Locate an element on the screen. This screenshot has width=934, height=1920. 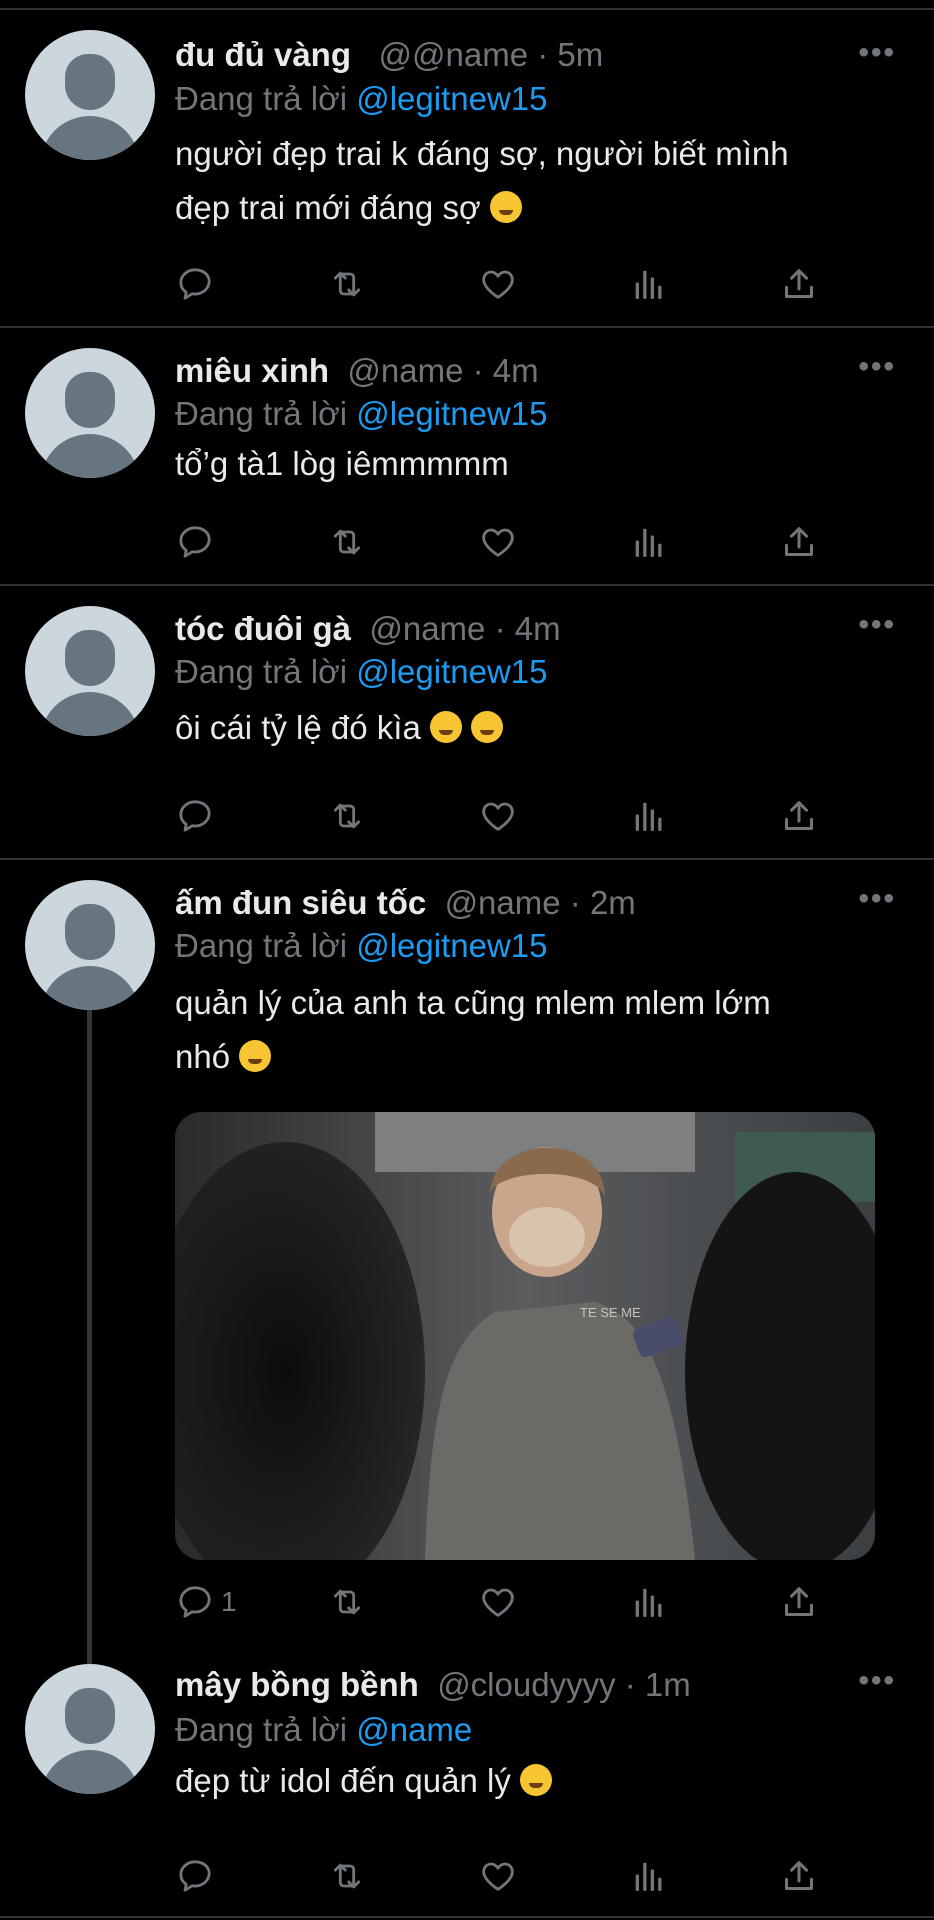
tweet-header: đu đủ vàng @@name · 5m is located at coordinates (389, 55).